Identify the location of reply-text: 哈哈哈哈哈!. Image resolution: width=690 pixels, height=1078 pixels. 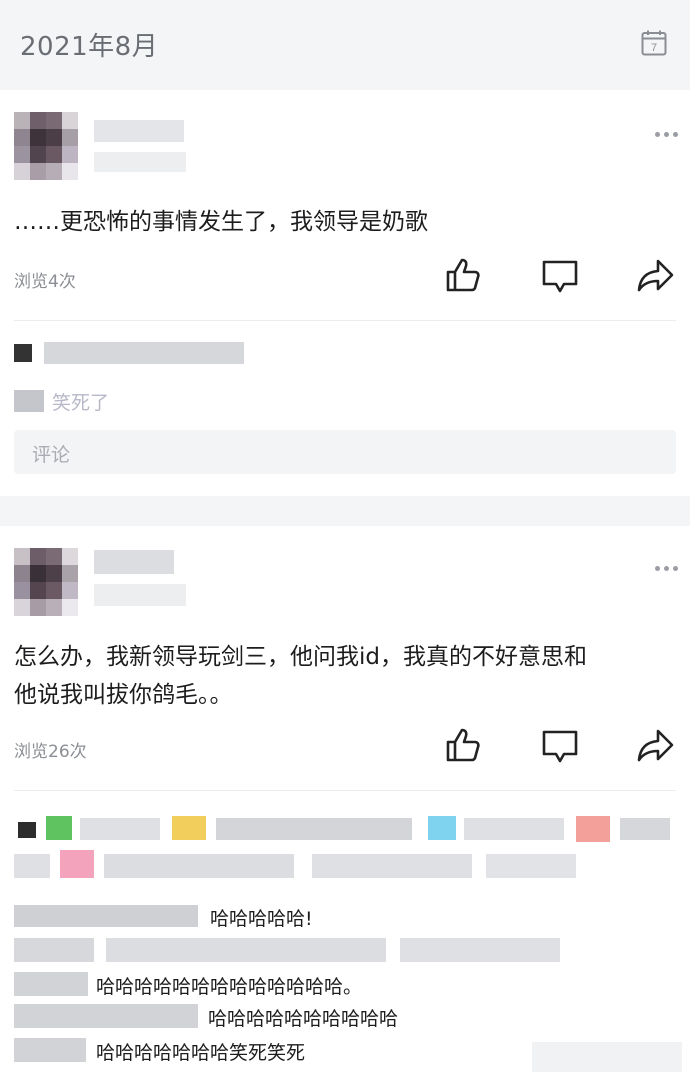
(261, 919).